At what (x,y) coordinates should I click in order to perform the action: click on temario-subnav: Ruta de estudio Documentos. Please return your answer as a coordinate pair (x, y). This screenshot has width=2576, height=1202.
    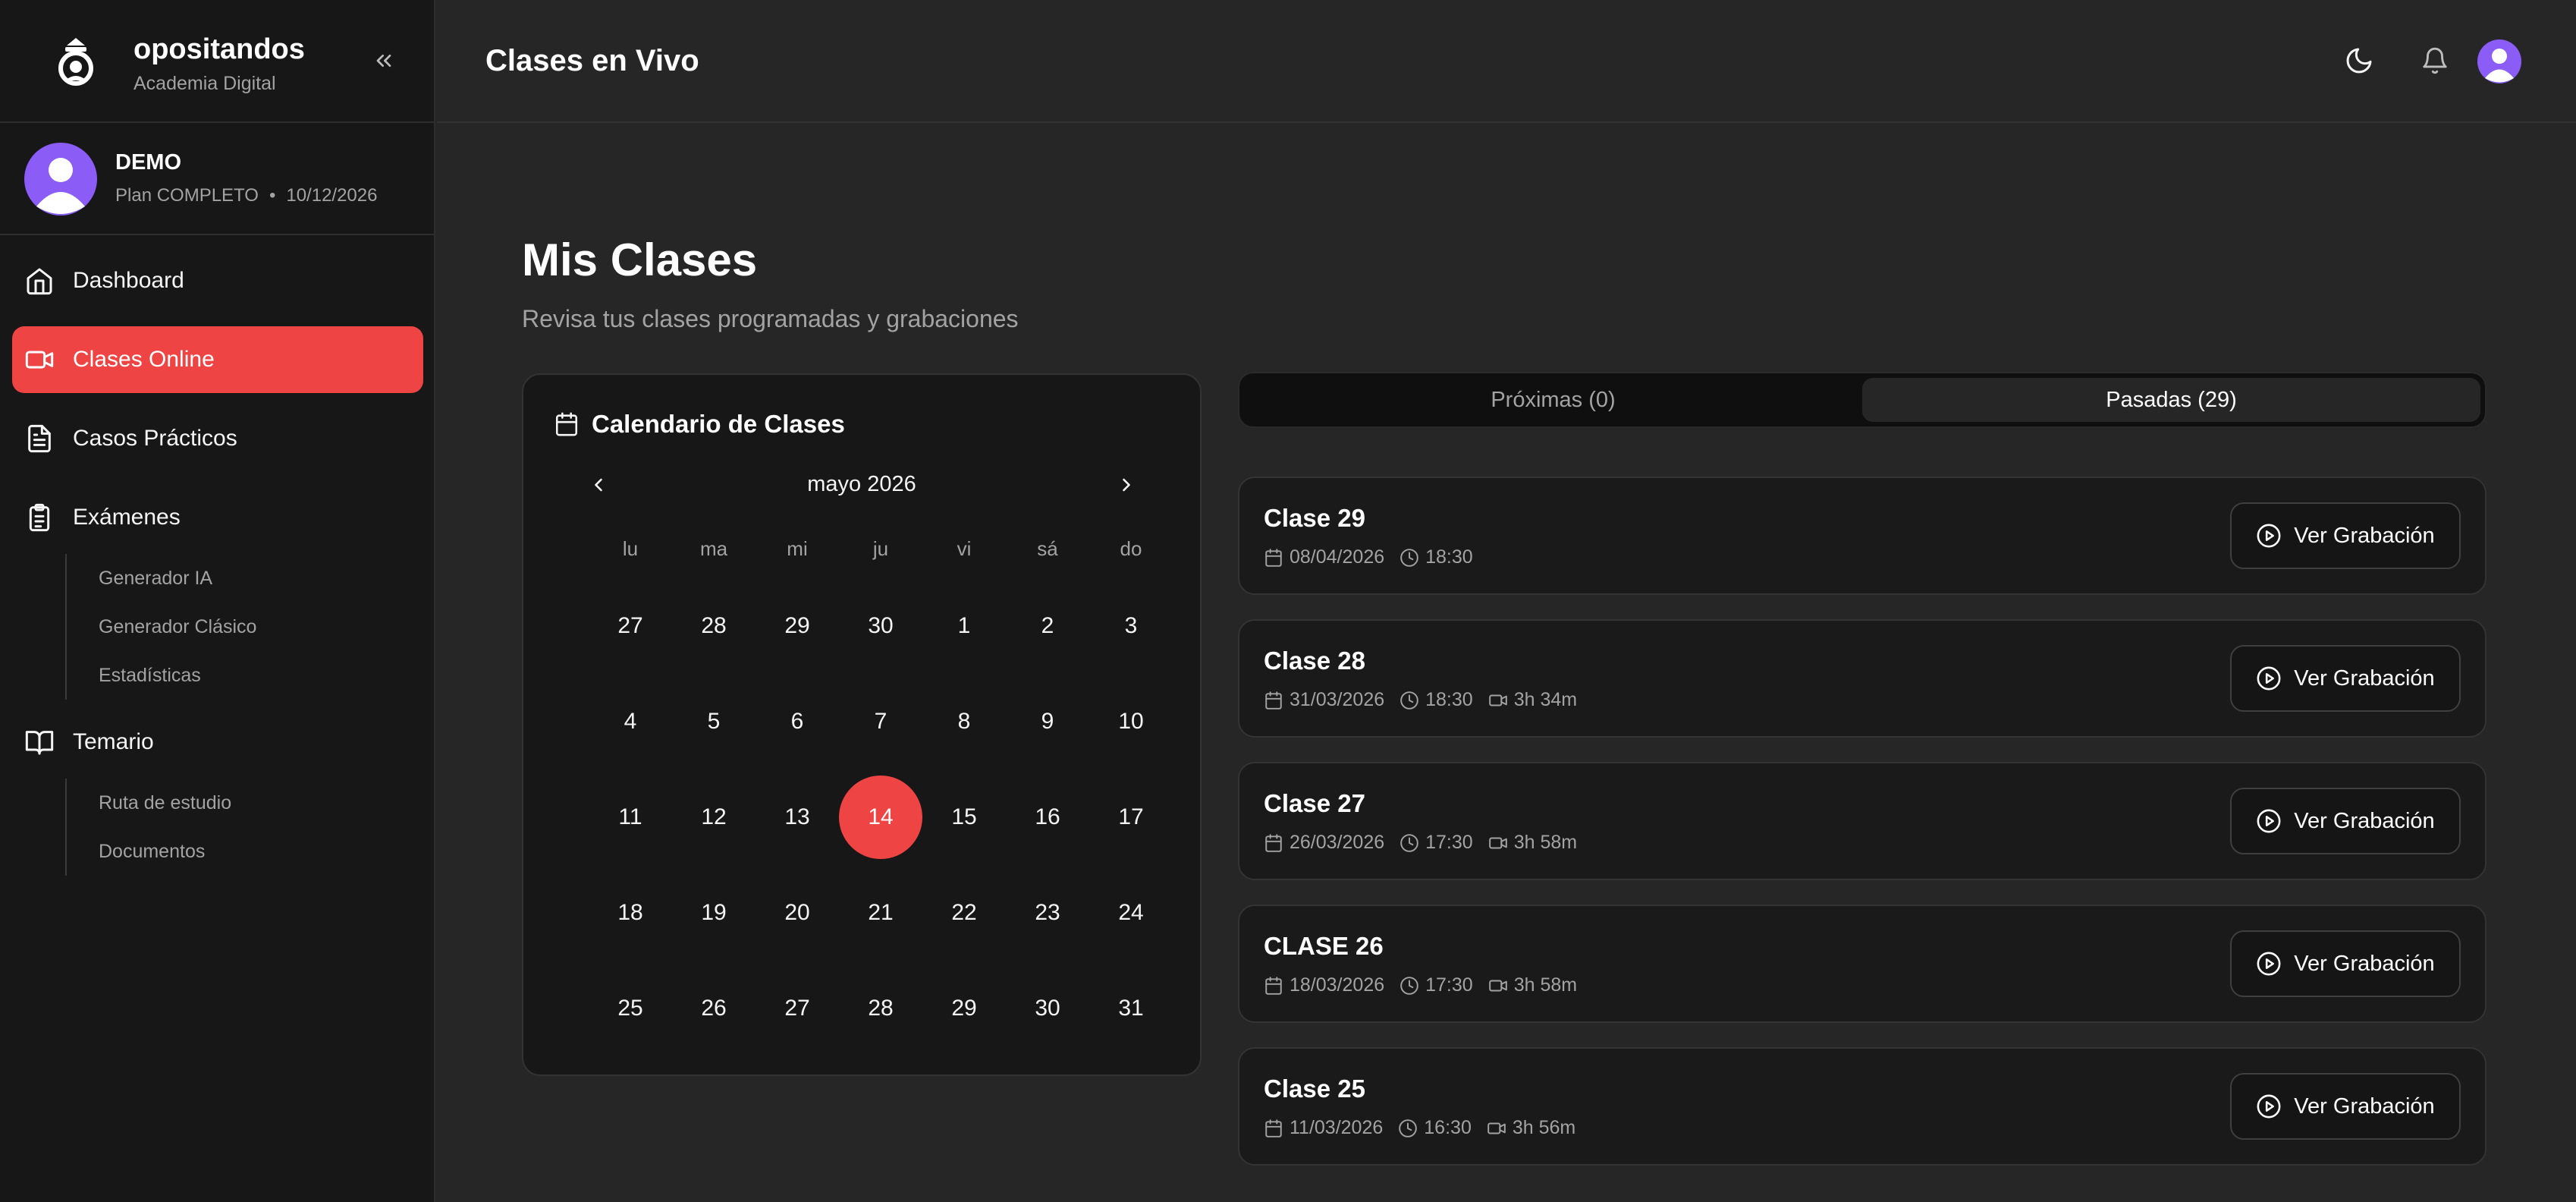
    Looking at the image, I should click on (148, 827).